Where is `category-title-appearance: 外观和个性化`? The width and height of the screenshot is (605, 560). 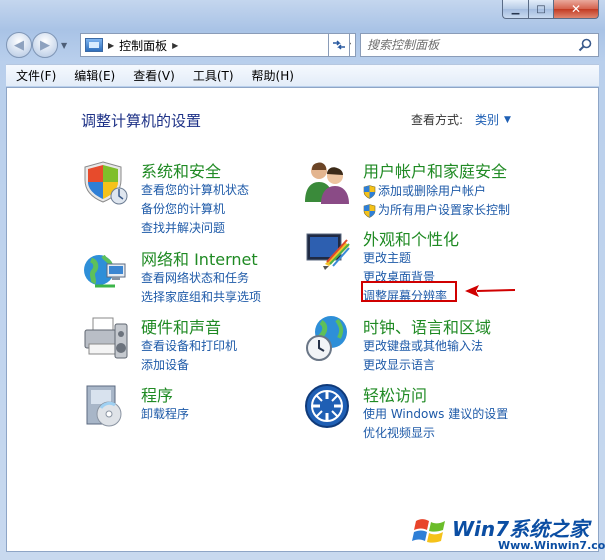 category-title-appearance: 外观和个性化 is located at coordinates (411, 238).